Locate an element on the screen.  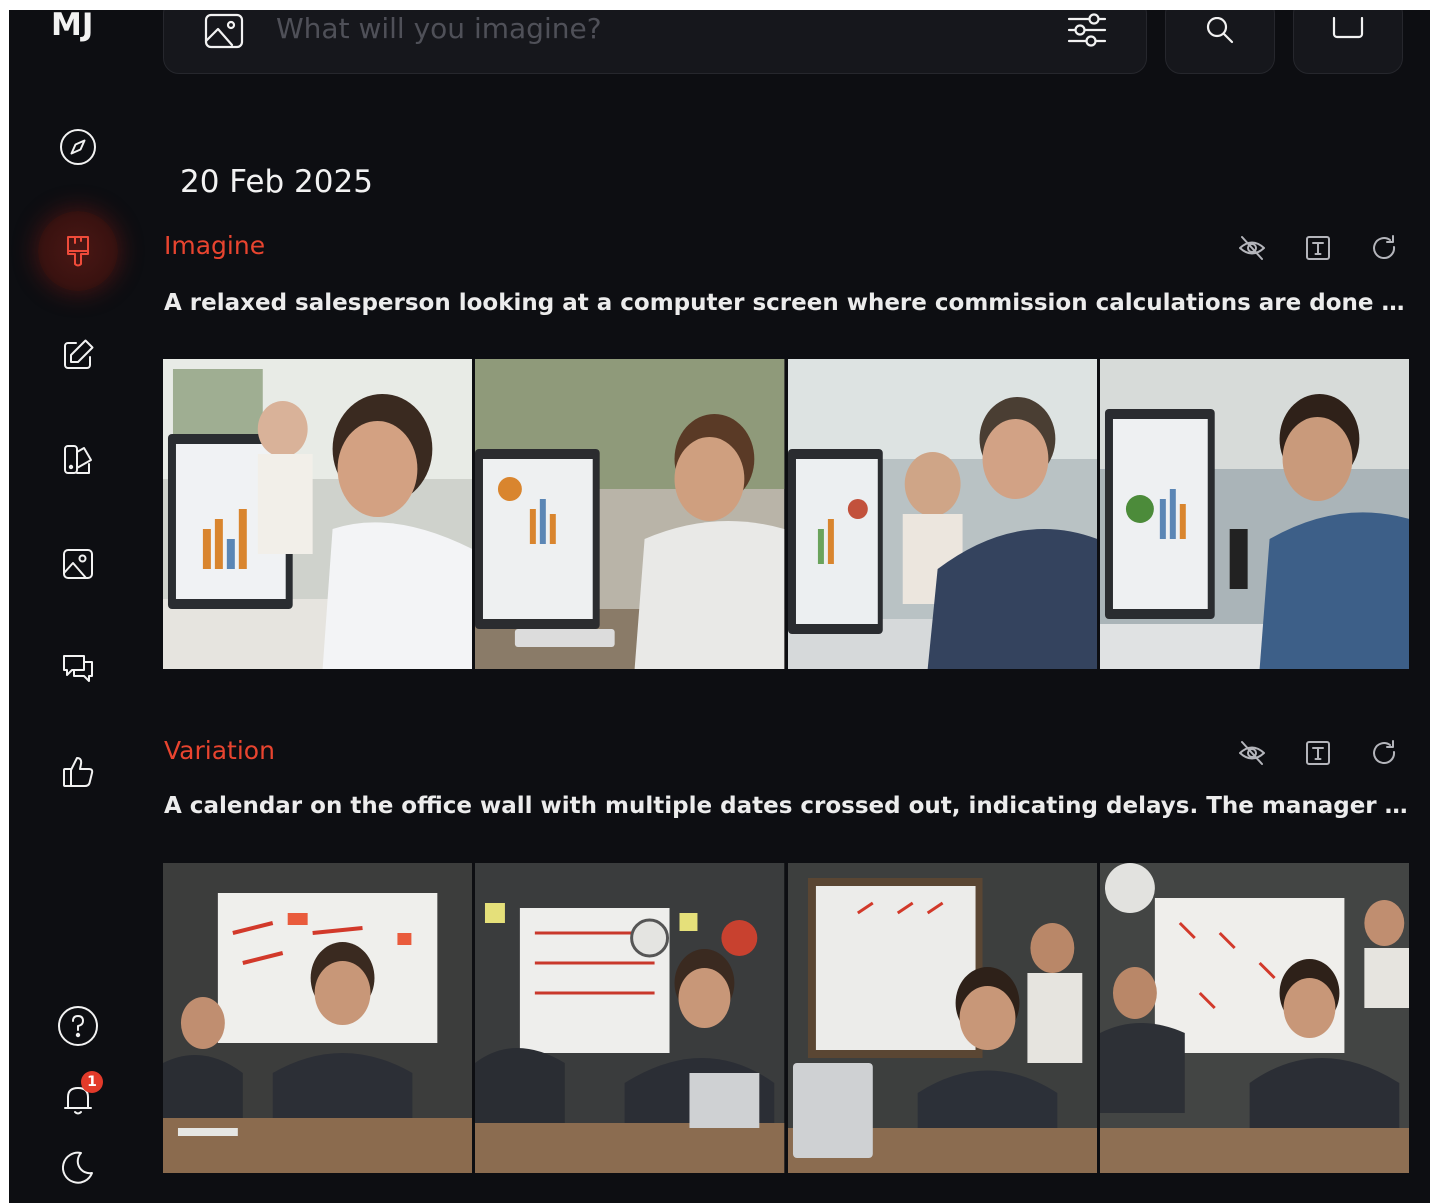
chat-nav-button is located at coordinates (78, 668).